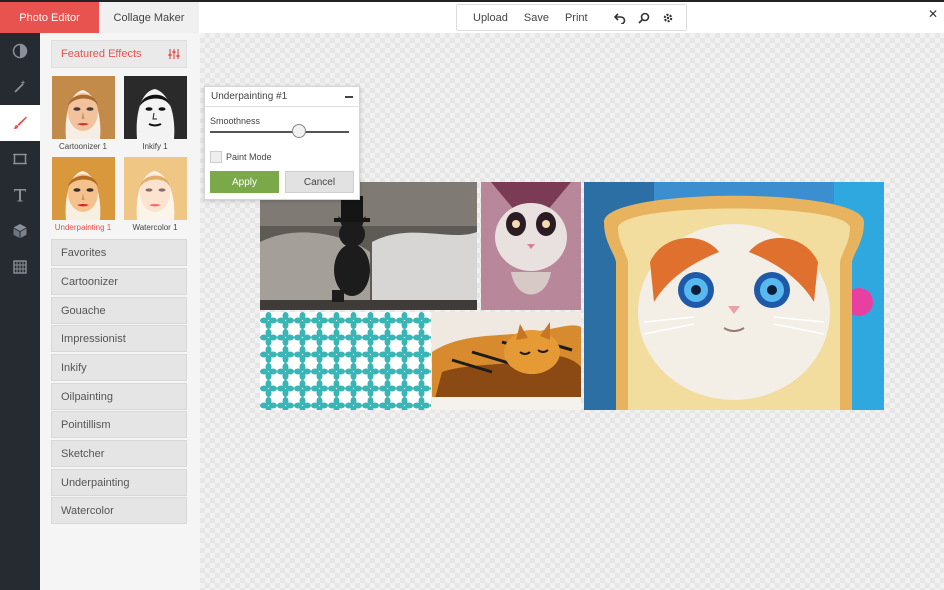 The height and width of the screenshot is (590, 944). Describe the element at coordinates (576, 18) in the screenshot. I see `print-button: Print` at that location.